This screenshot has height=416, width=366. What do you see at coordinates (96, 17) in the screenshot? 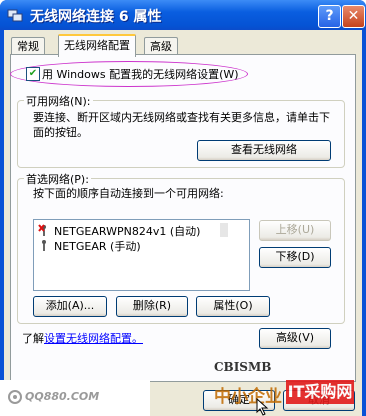
I see `window-title: 无线网络连接 6 属性` at bounding box center [96, 17].